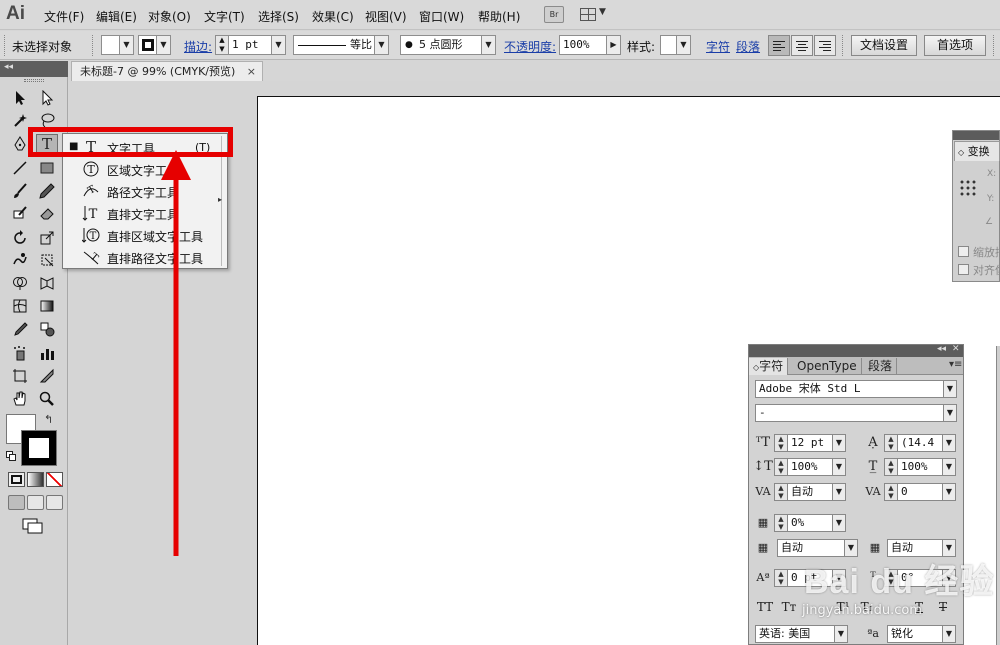 The width and height of the screenshot is (1000, 645). Describe the element at coordinates (35, 502) in the screenshot. I see `draw-behind-button` at that location.